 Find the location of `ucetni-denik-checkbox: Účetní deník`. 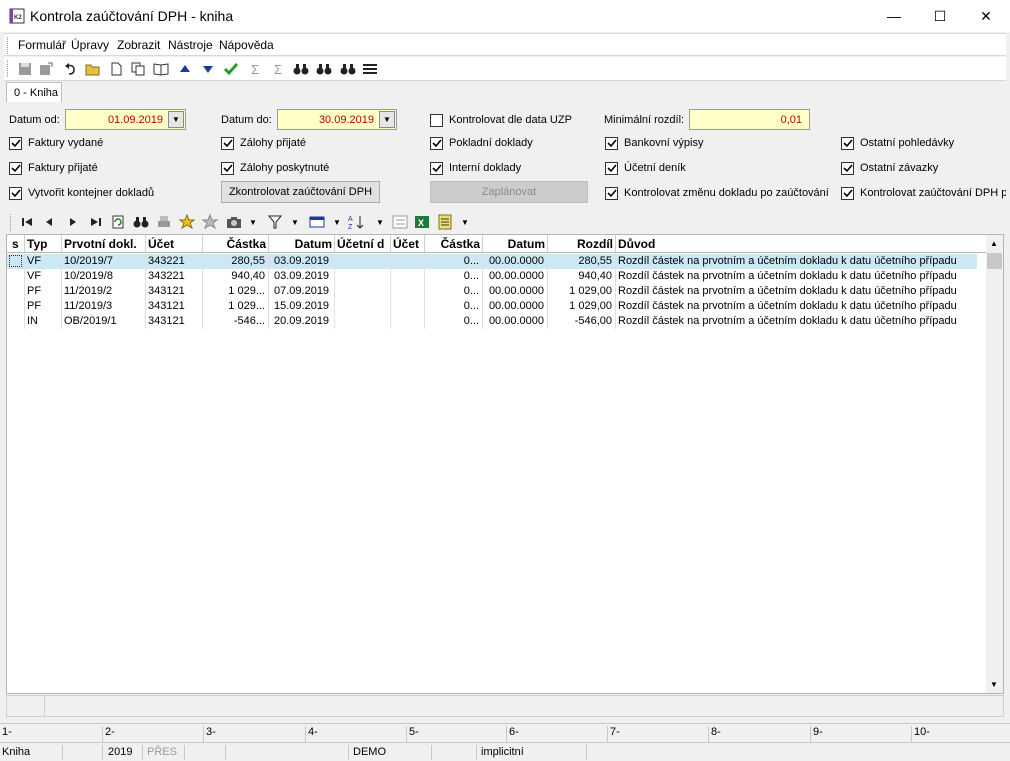

ucetni-denik-checkbox: Účetní deník is located at coordinates (645, 168).